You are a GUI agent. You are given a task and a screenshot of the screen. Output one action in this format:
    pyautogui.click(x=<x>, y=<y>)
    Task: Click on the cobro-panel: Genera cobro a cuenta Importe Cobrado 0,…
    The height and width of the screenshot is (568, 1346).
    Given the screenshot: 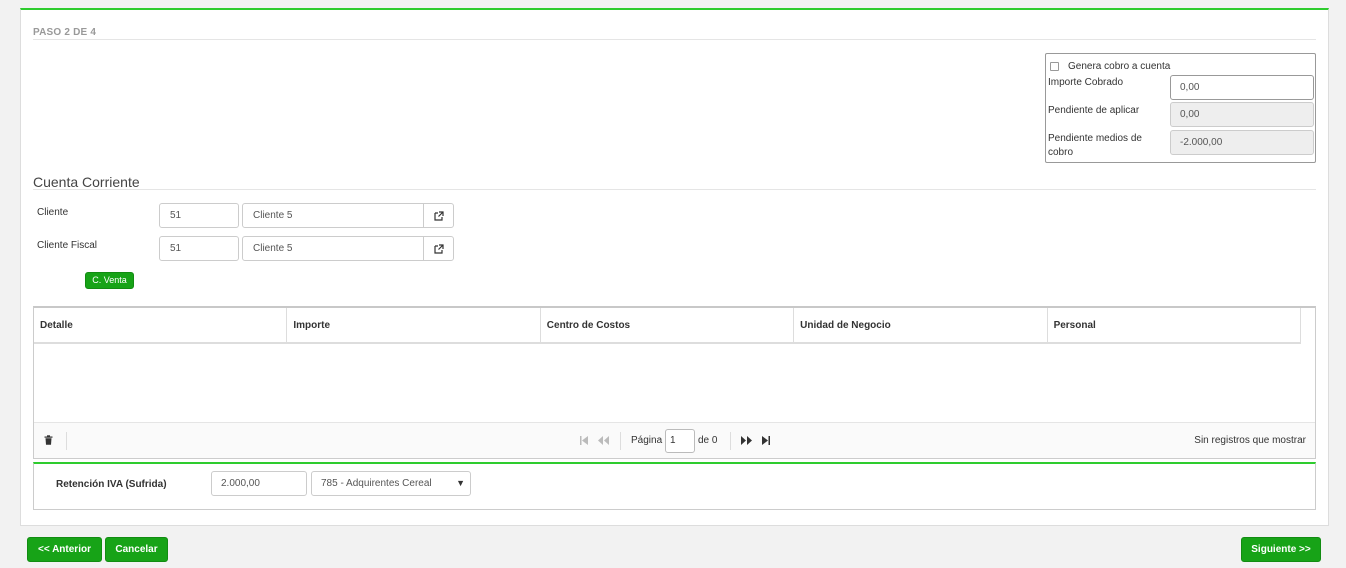 What is the action you would take?
    pyautogui.click(x=1180, y=108)
    